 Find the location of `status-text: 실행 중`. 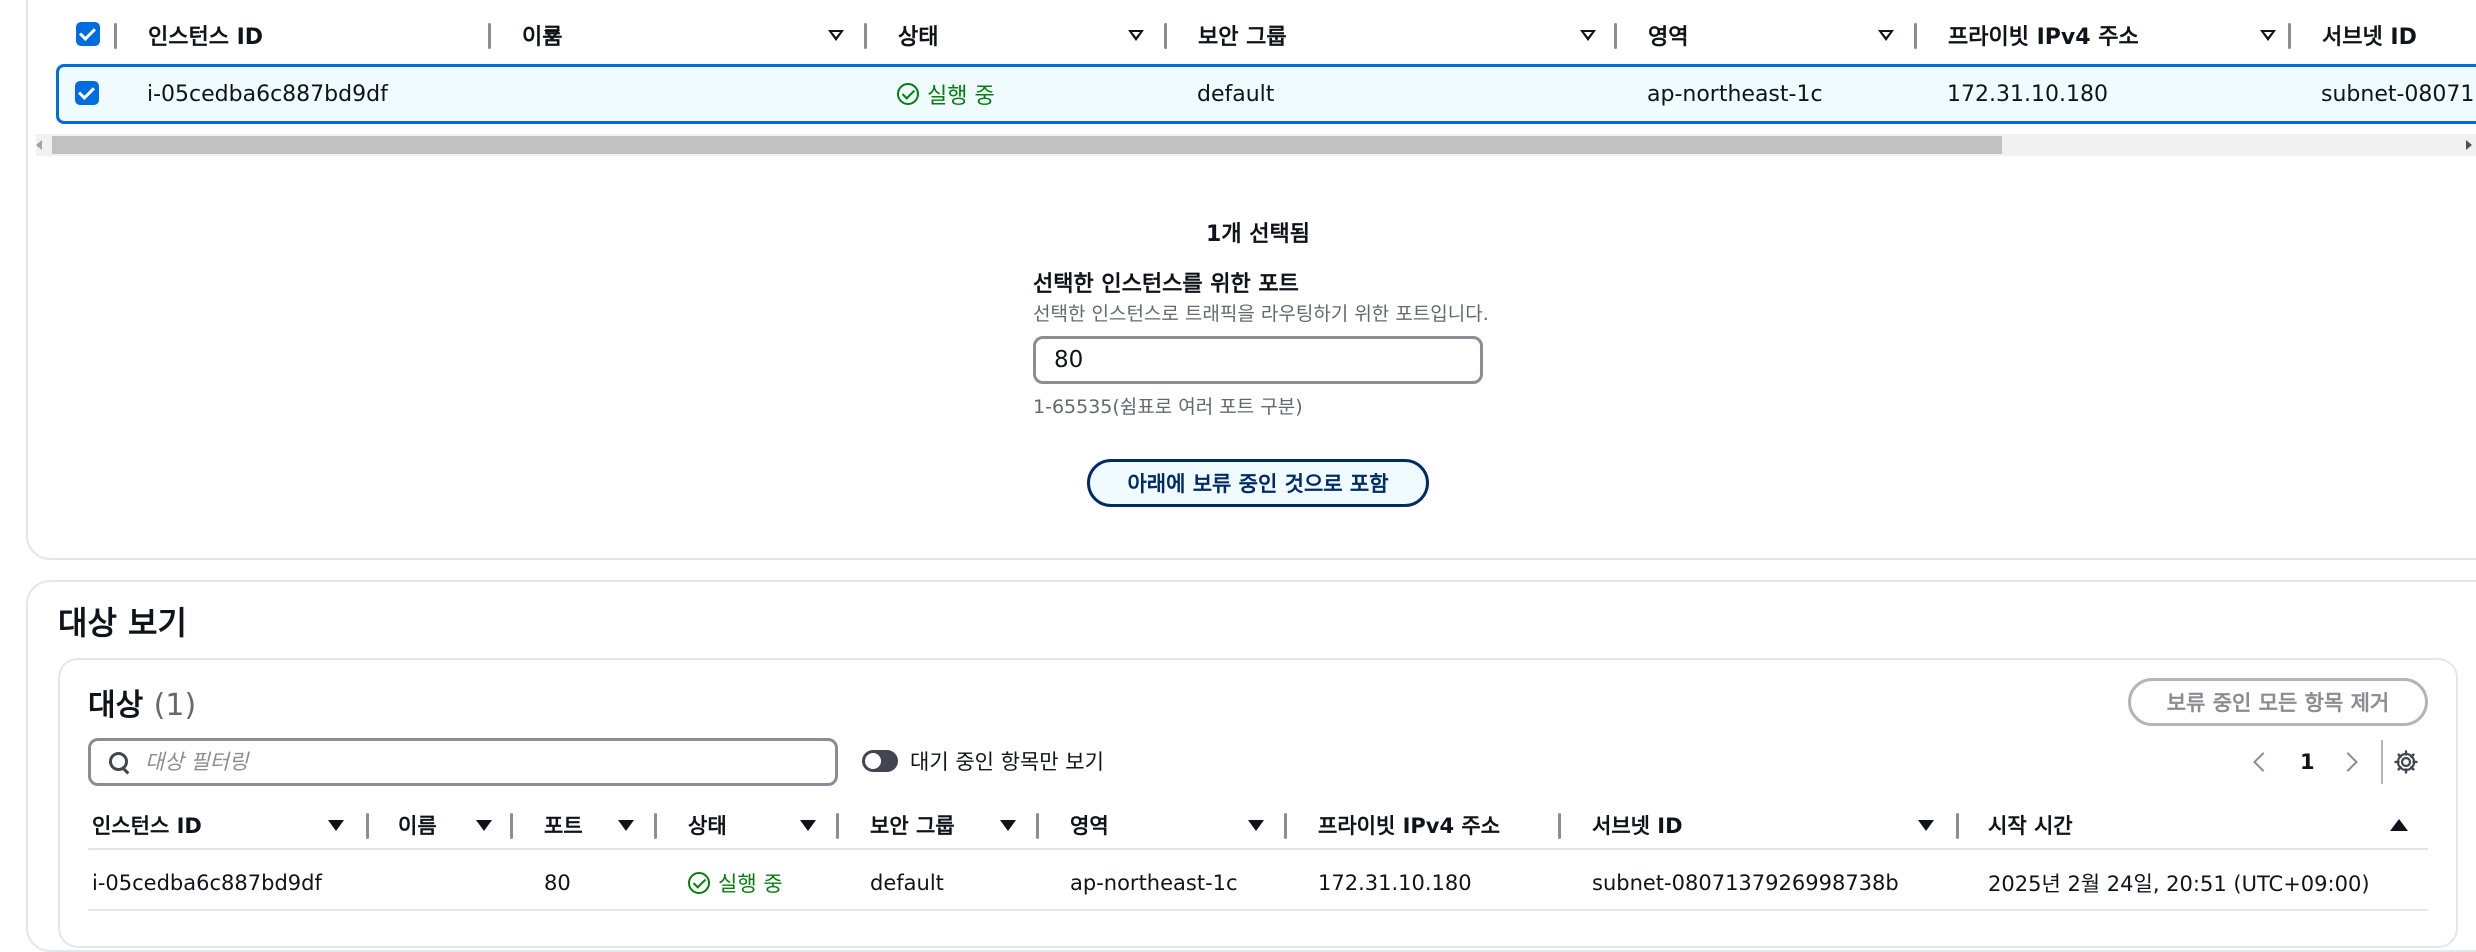

status-text: 실행 중 is located at coordinates (961, 96).